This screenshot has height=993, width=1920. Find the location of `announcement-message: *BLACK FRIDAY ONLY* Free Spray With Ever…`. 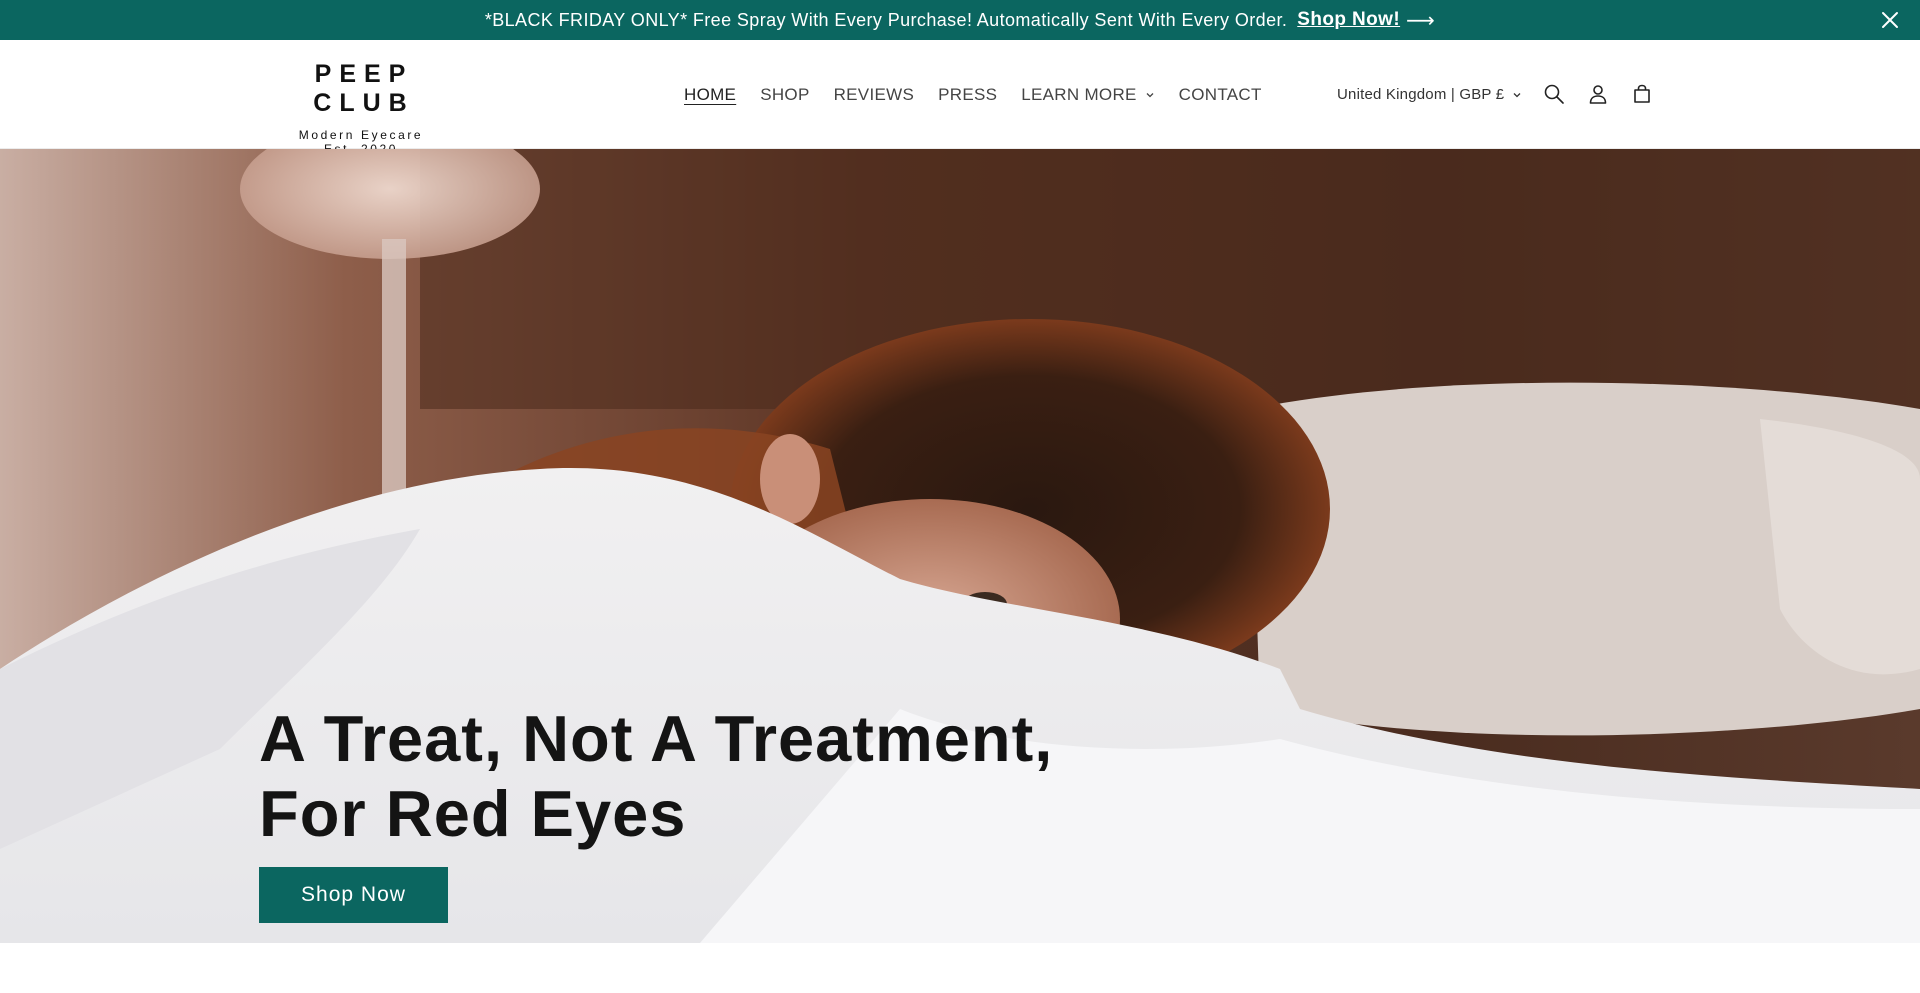

announcement-message: *BLACK FRIDAY ONLY* Free Spray With Ever… is located at coordinates (886, 19).